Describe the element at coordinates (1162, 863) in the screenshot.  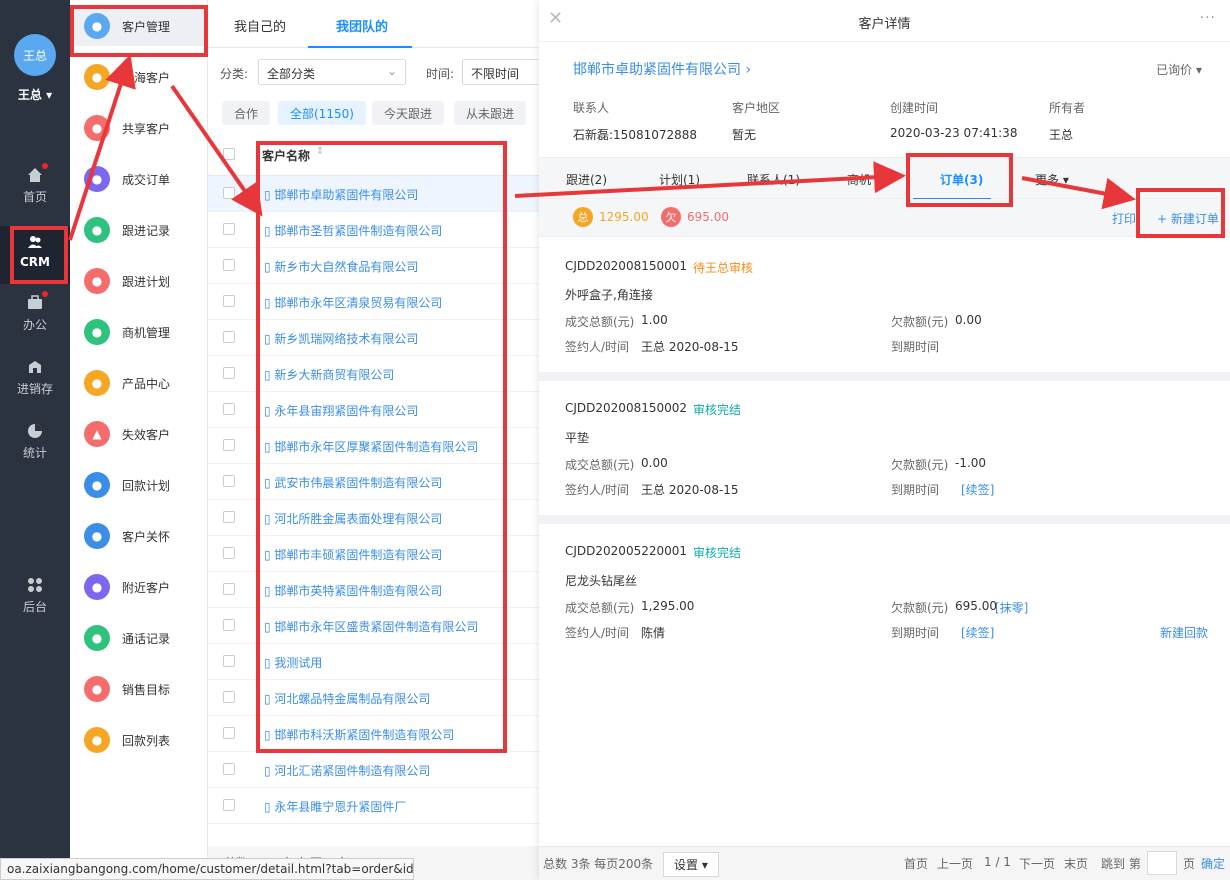
I see `page-jump-input` at that location.